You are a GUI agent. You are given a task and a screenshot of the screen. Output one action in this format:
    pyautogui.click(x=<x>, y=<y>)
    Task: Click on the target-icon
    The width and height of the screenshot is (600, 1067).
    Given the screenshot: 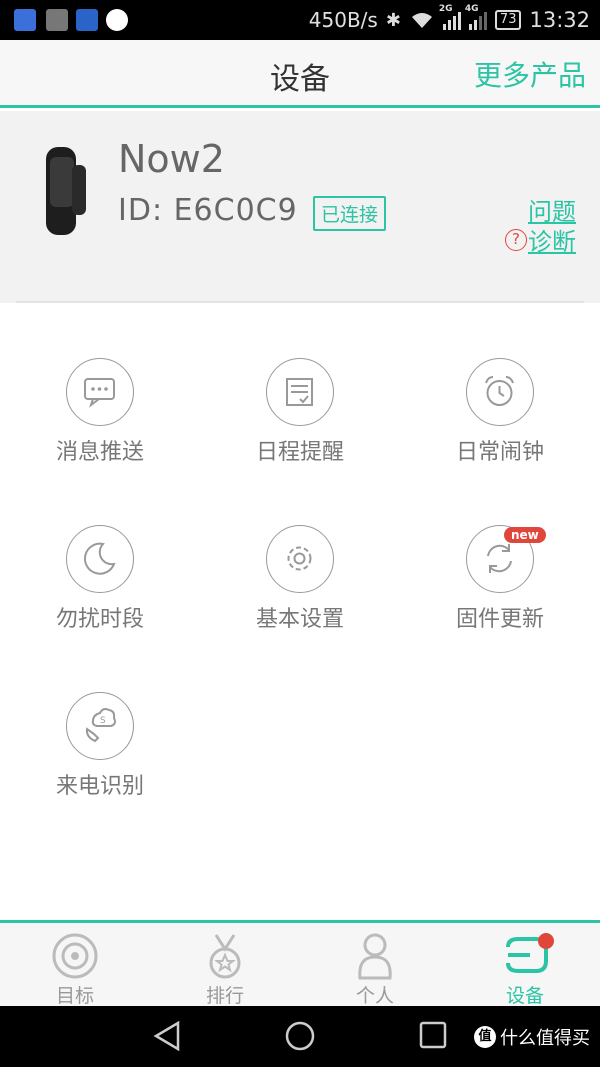 What is the action you would take?
    pyautogui.click(x=75, y=956)
    